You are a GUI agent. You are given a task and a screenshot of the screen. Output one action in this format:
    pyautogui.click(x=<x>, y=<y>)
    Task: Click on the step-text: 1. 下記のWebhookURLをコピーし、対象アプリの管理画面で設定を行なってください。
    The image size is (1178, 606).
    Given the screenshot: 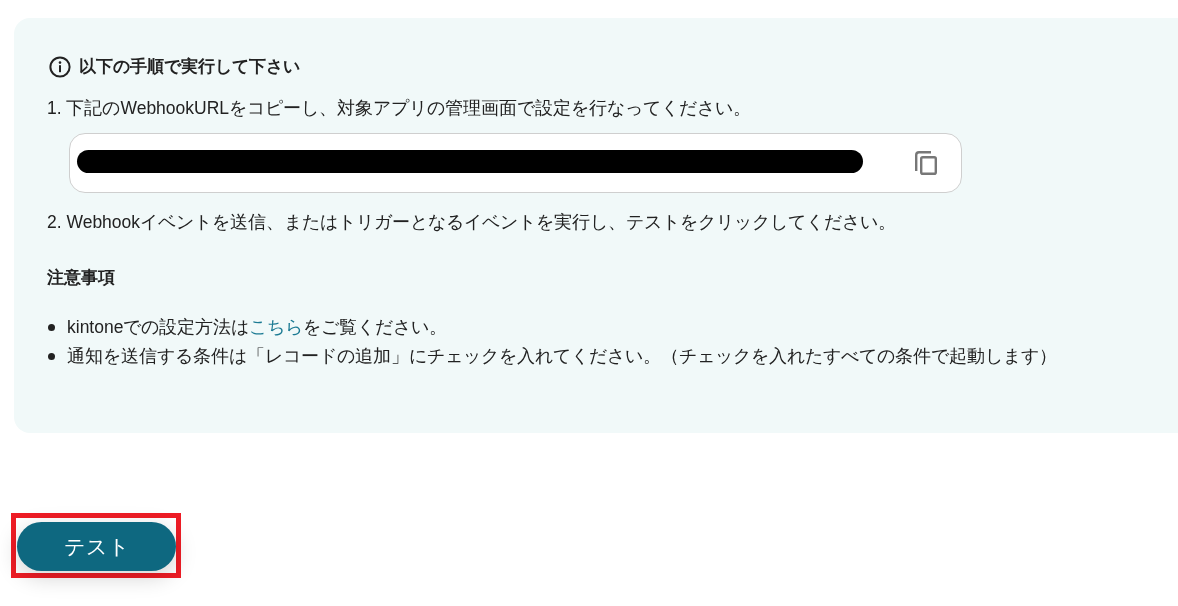 What is the action you would take?
    pyautogui.click(x=400, y=108)
    